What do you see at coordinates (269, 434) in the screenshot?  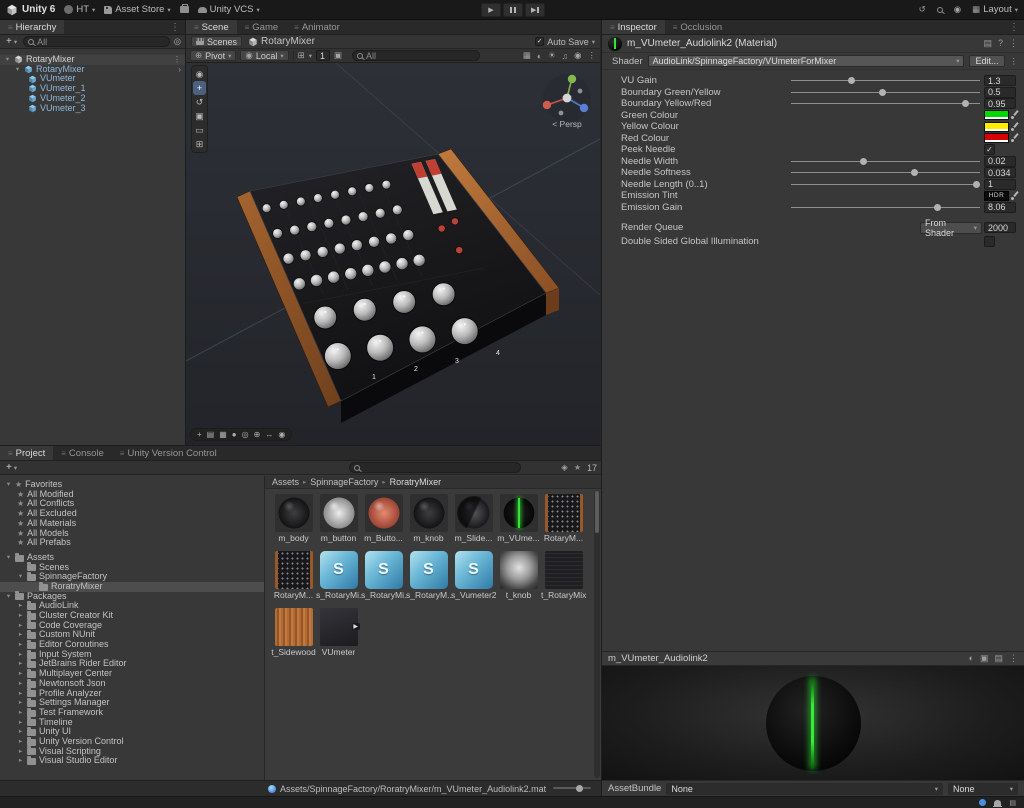 I see `flythrough-icon: ↔` at bounding box center [269, 434].